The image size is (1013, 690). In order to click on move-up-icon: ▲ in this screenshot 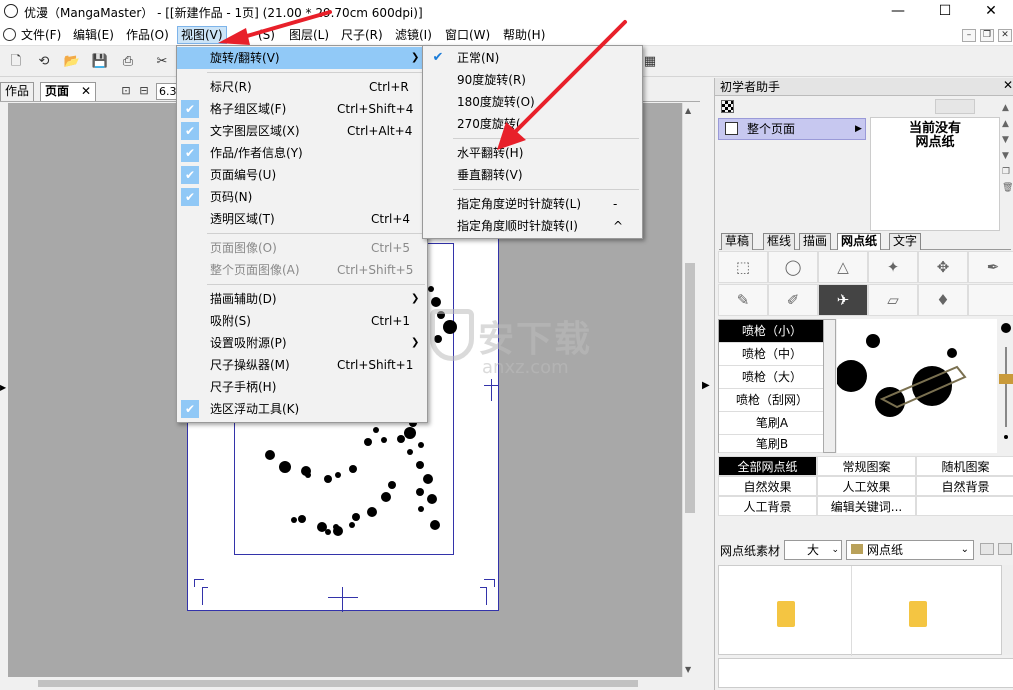, I will do `click(1007, 124)`.